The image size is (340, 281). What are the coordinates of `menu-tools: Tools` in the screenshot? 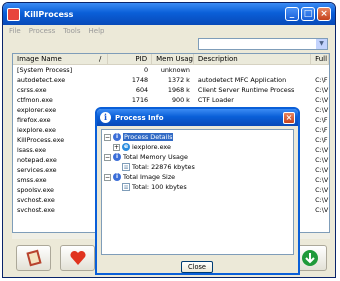 It's located at (71, 31).